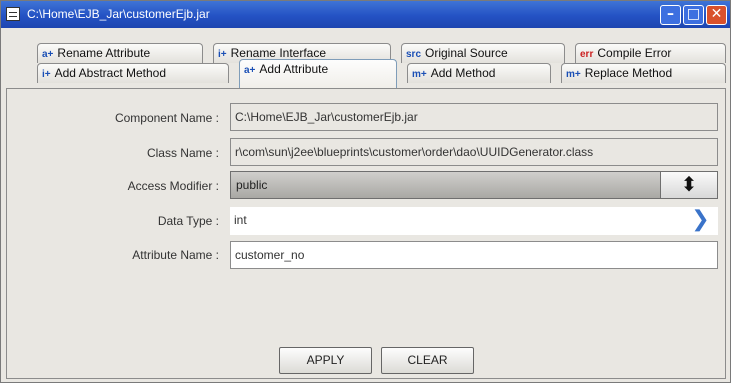 This screenshot has height=385, width=736. I want to click on tab-rename-attribute: a+ Rename Attribute, so click(120, 53).